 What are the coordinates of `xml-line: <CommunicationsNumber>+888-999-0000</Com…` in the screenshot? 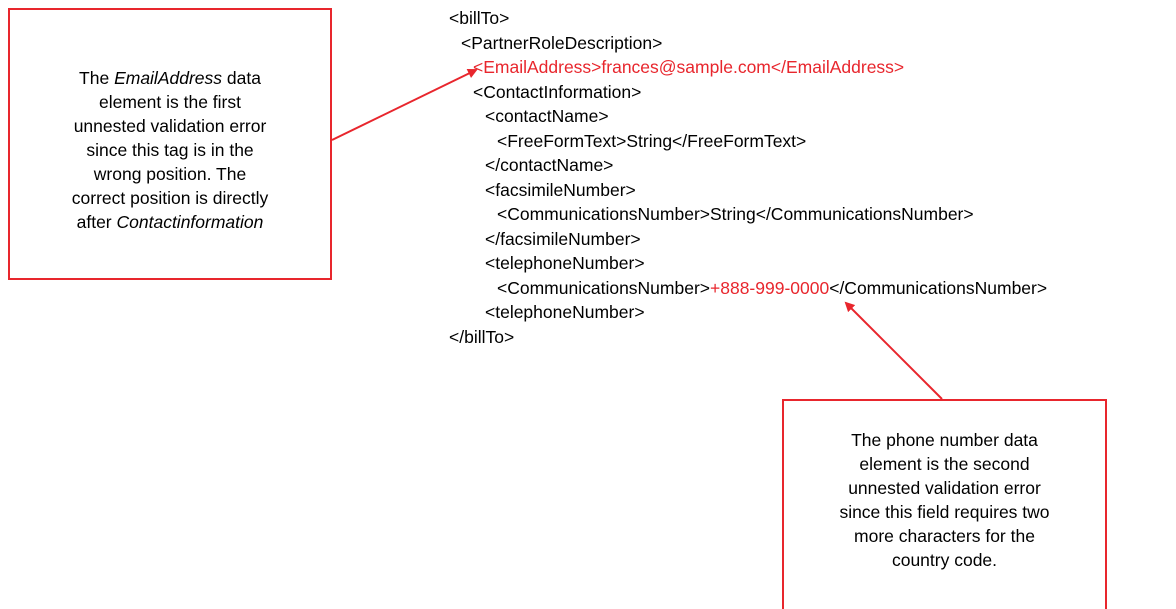 It's located at (748, 288).